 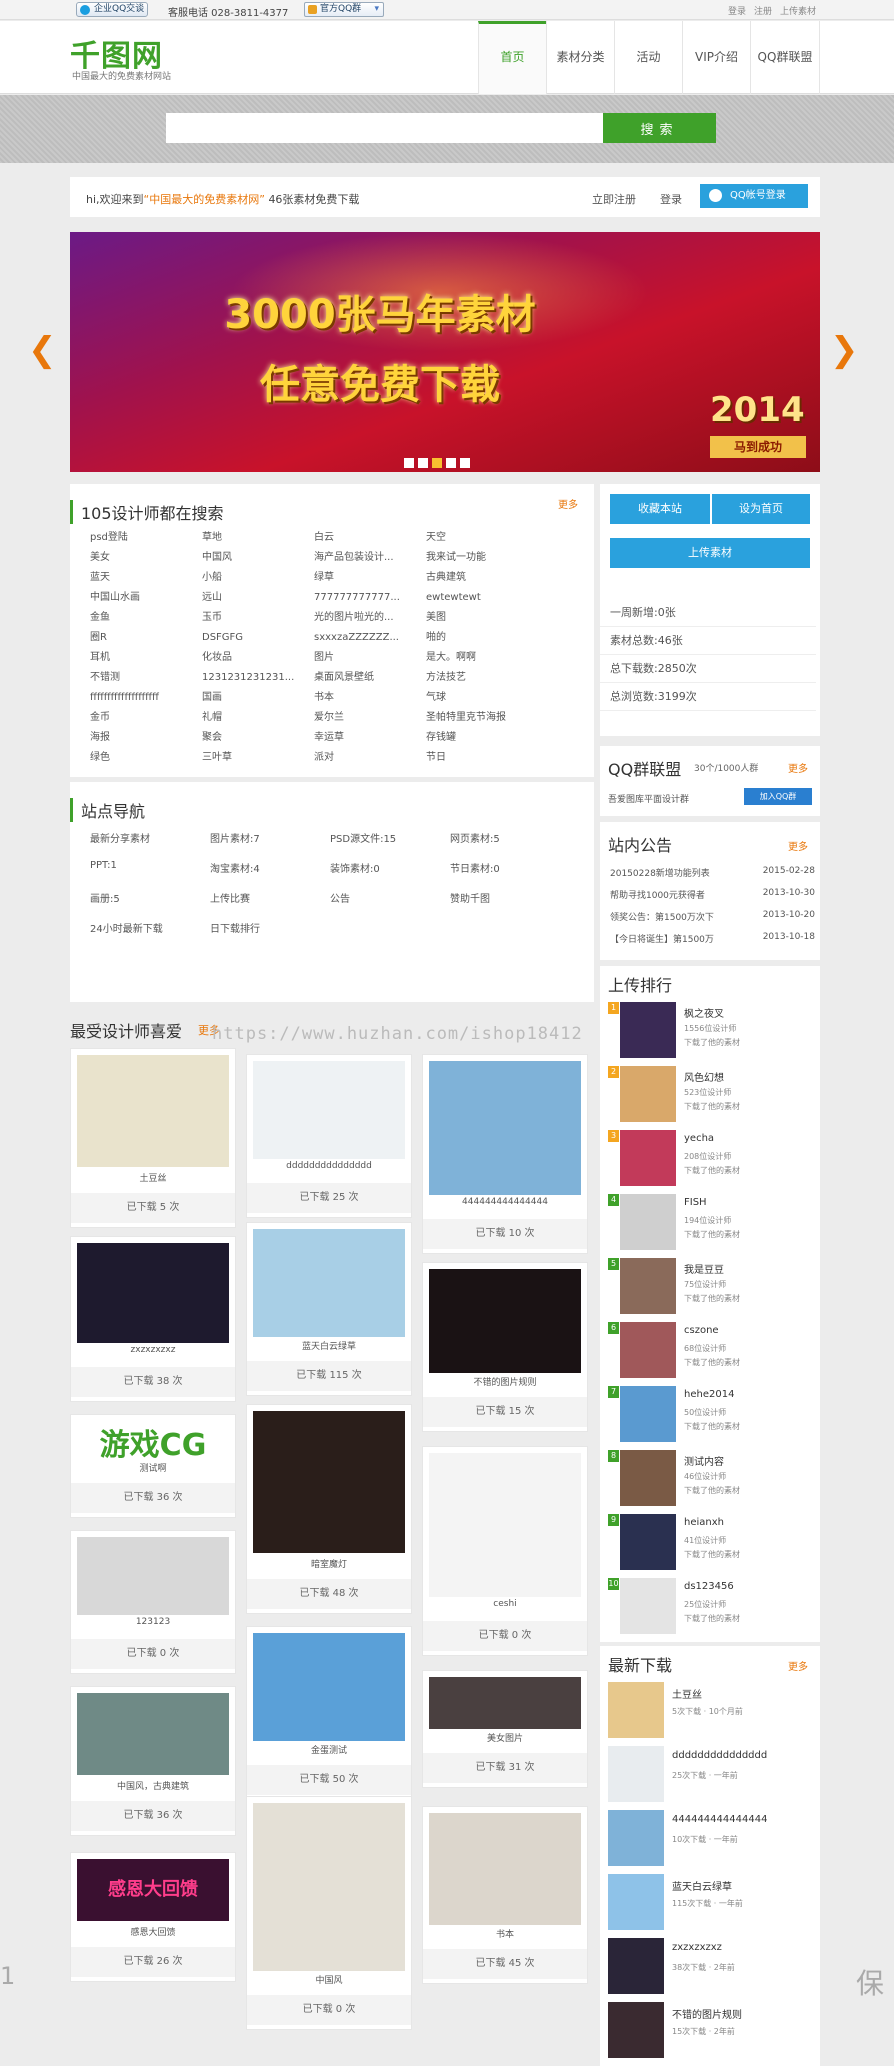 What do you see at coordinates (699, 1138) in the screenshot?
I see `rank-user-name: yecha` at bounding box center [699, 1138].